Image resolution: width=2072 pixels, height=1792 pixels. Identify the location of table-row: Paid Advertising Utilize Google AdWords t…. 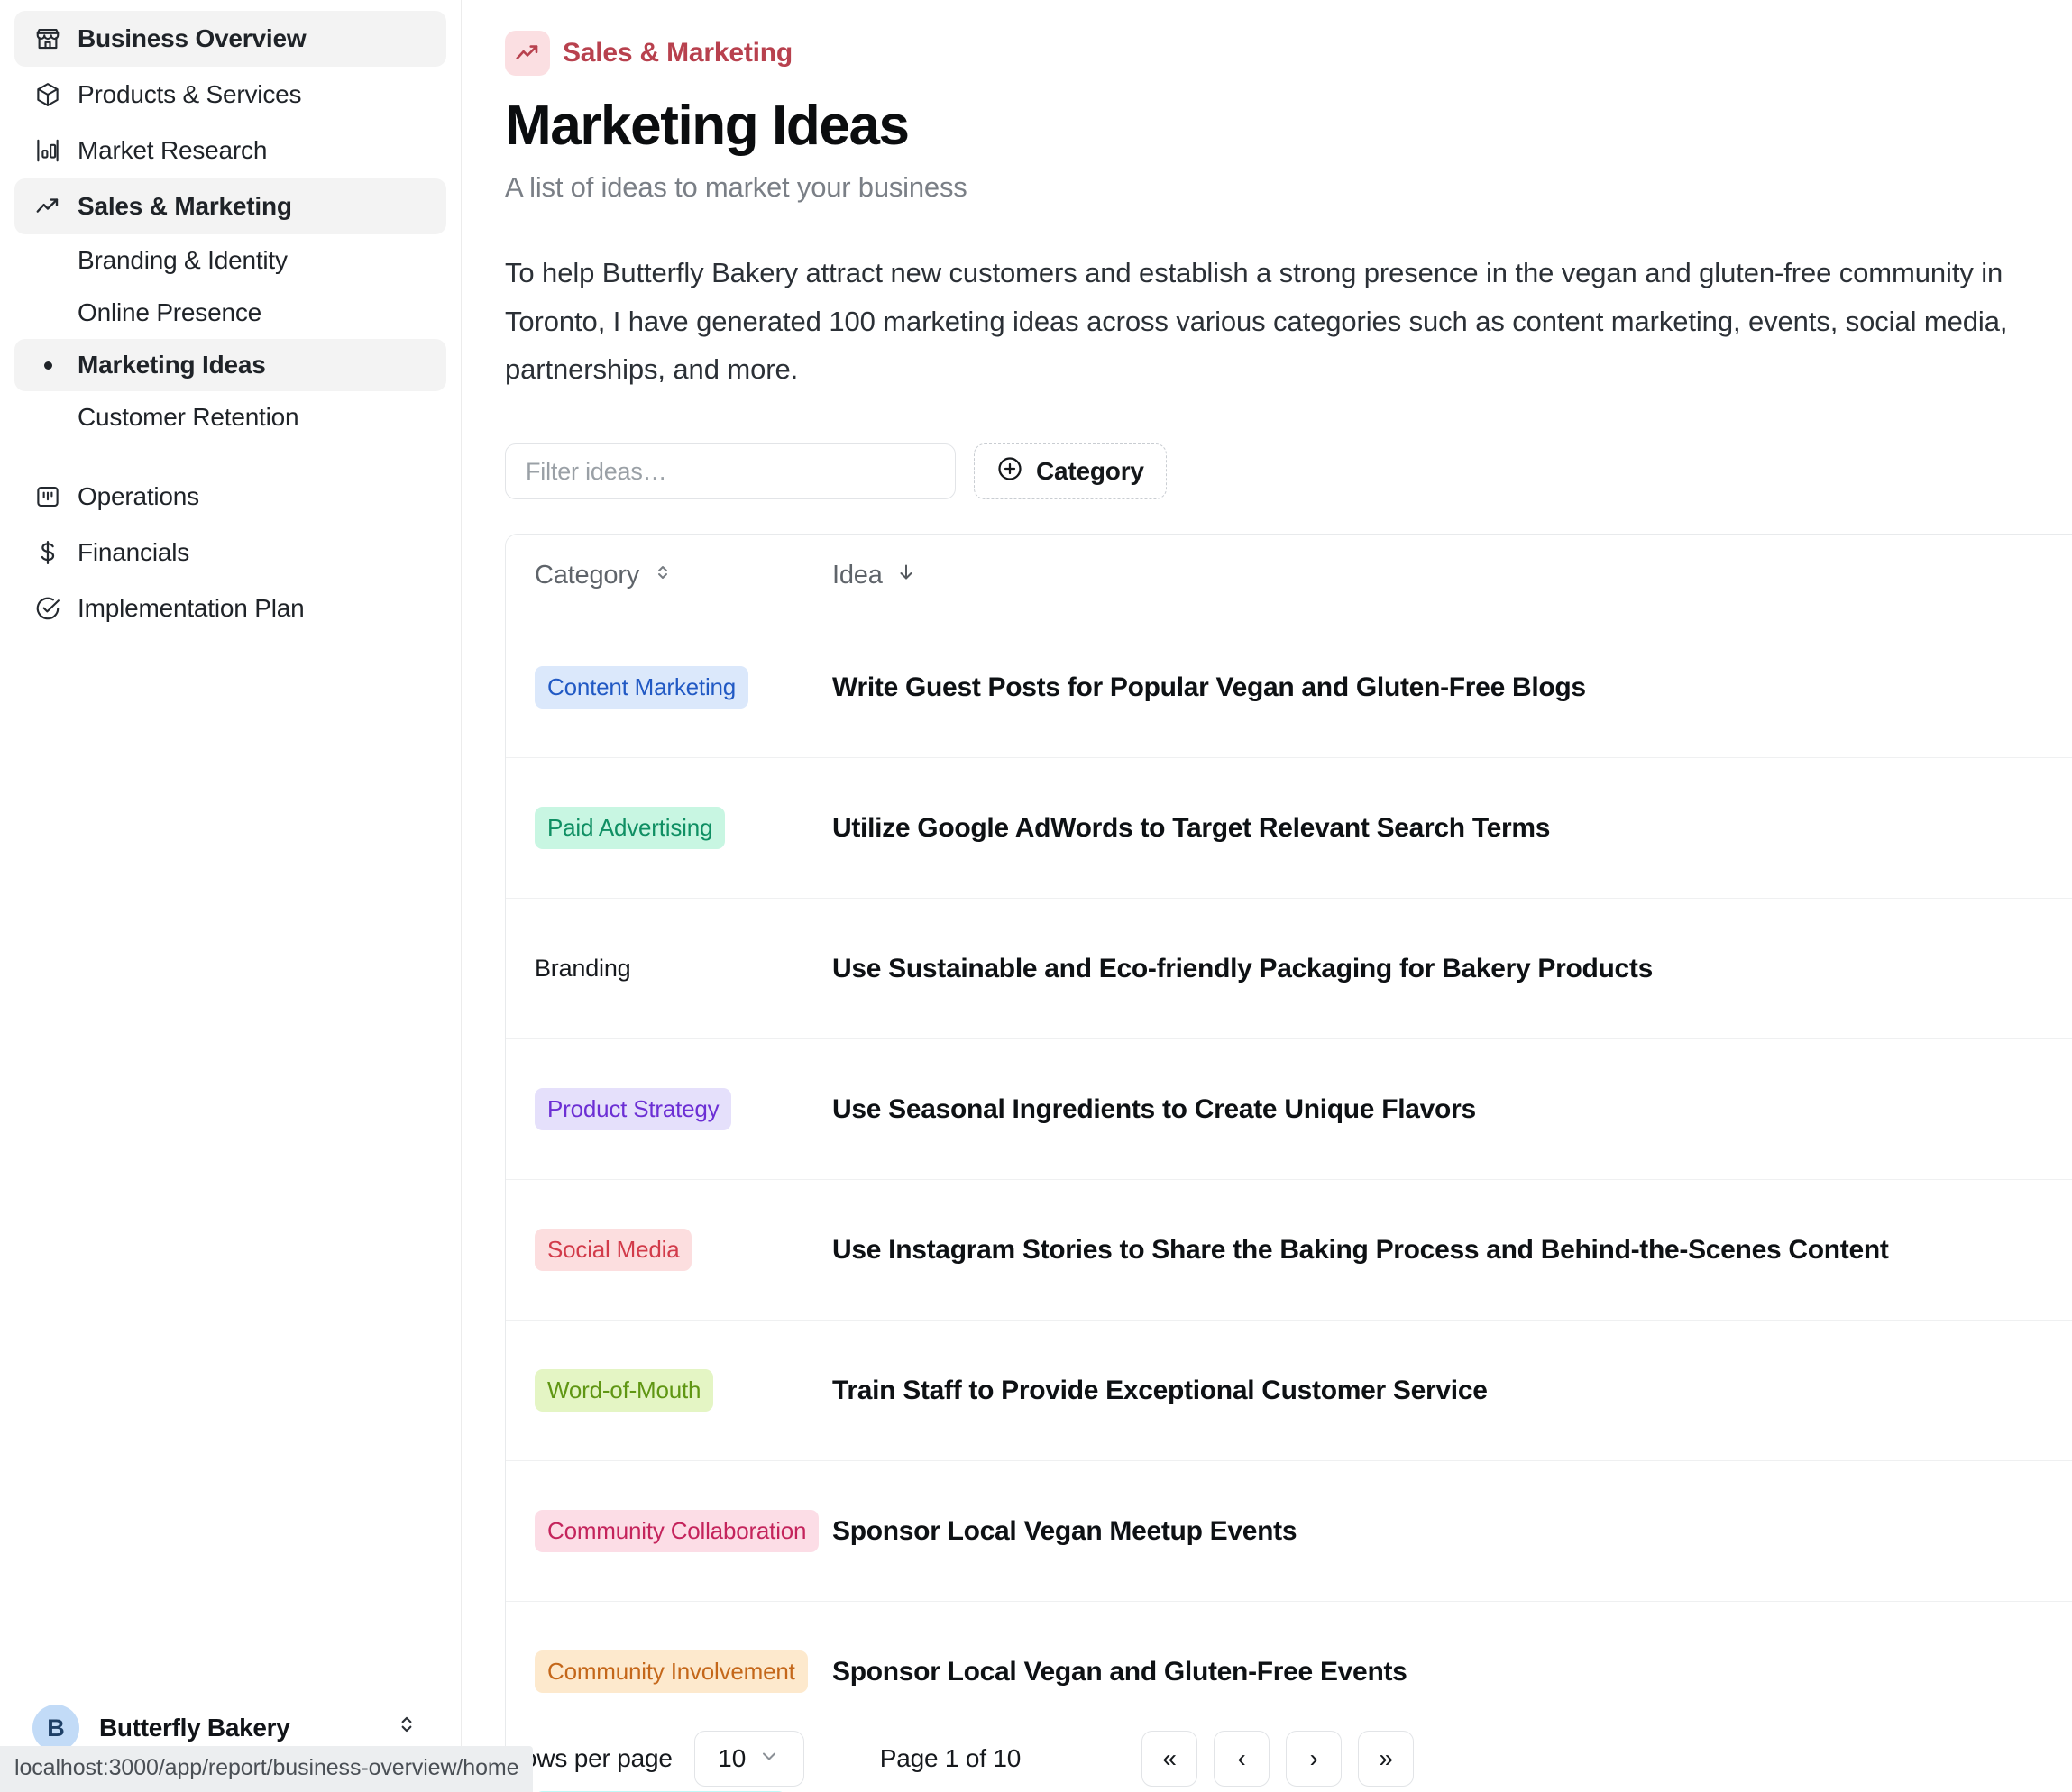
(1289, 829).